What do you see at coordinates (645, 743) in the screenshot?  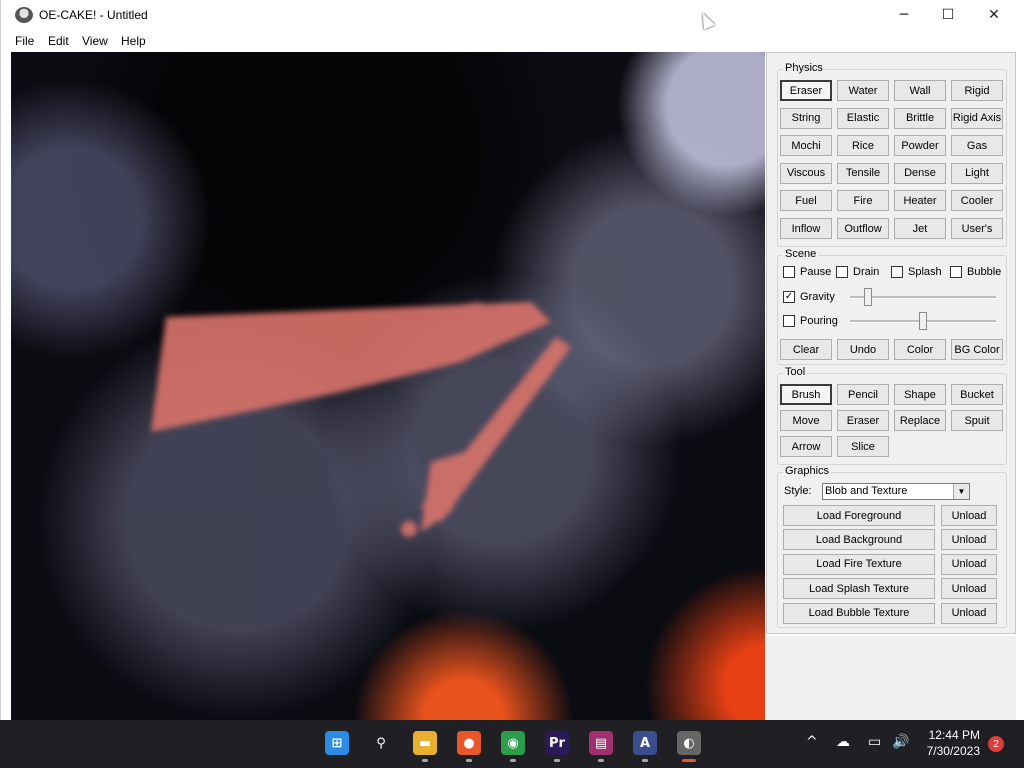 I see `app-a-icon: A` at bounding box center [645, 743].